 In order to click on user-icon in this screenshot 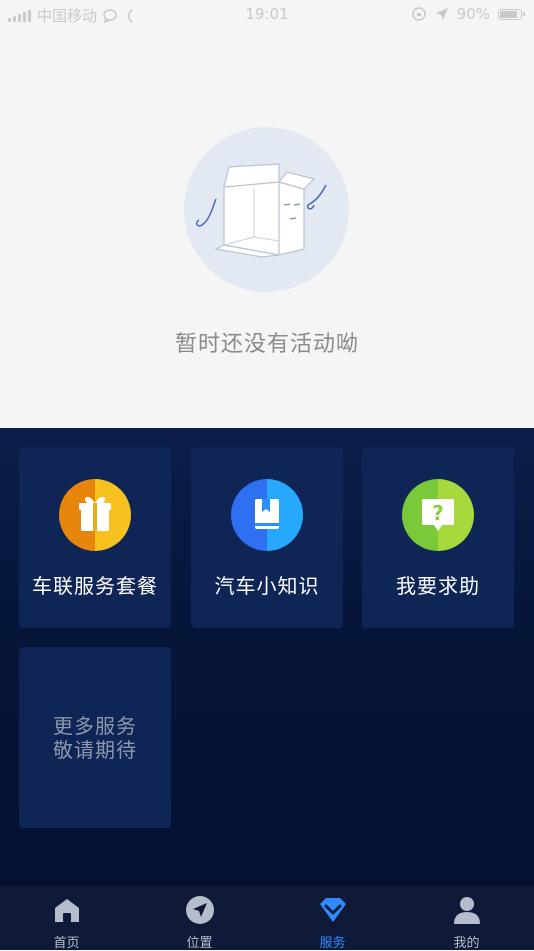, I will do `click(467, 910)`.